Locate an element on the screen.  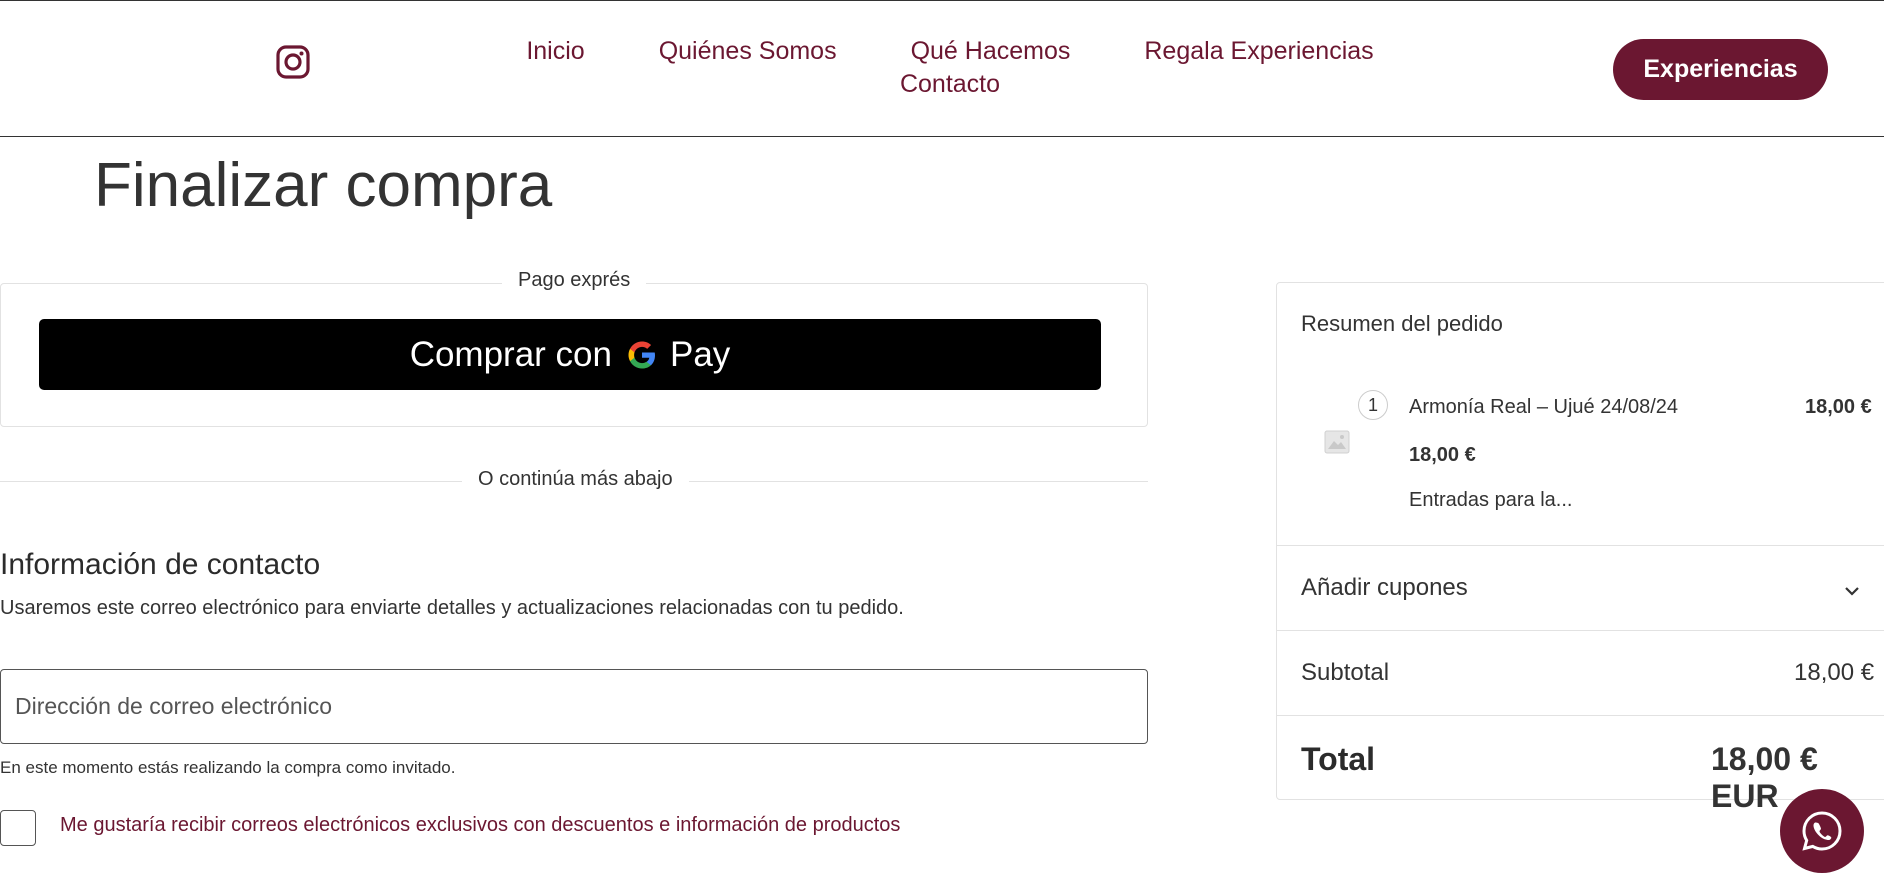
gpay-text: Comprar con is located at coordinates (510, 354).